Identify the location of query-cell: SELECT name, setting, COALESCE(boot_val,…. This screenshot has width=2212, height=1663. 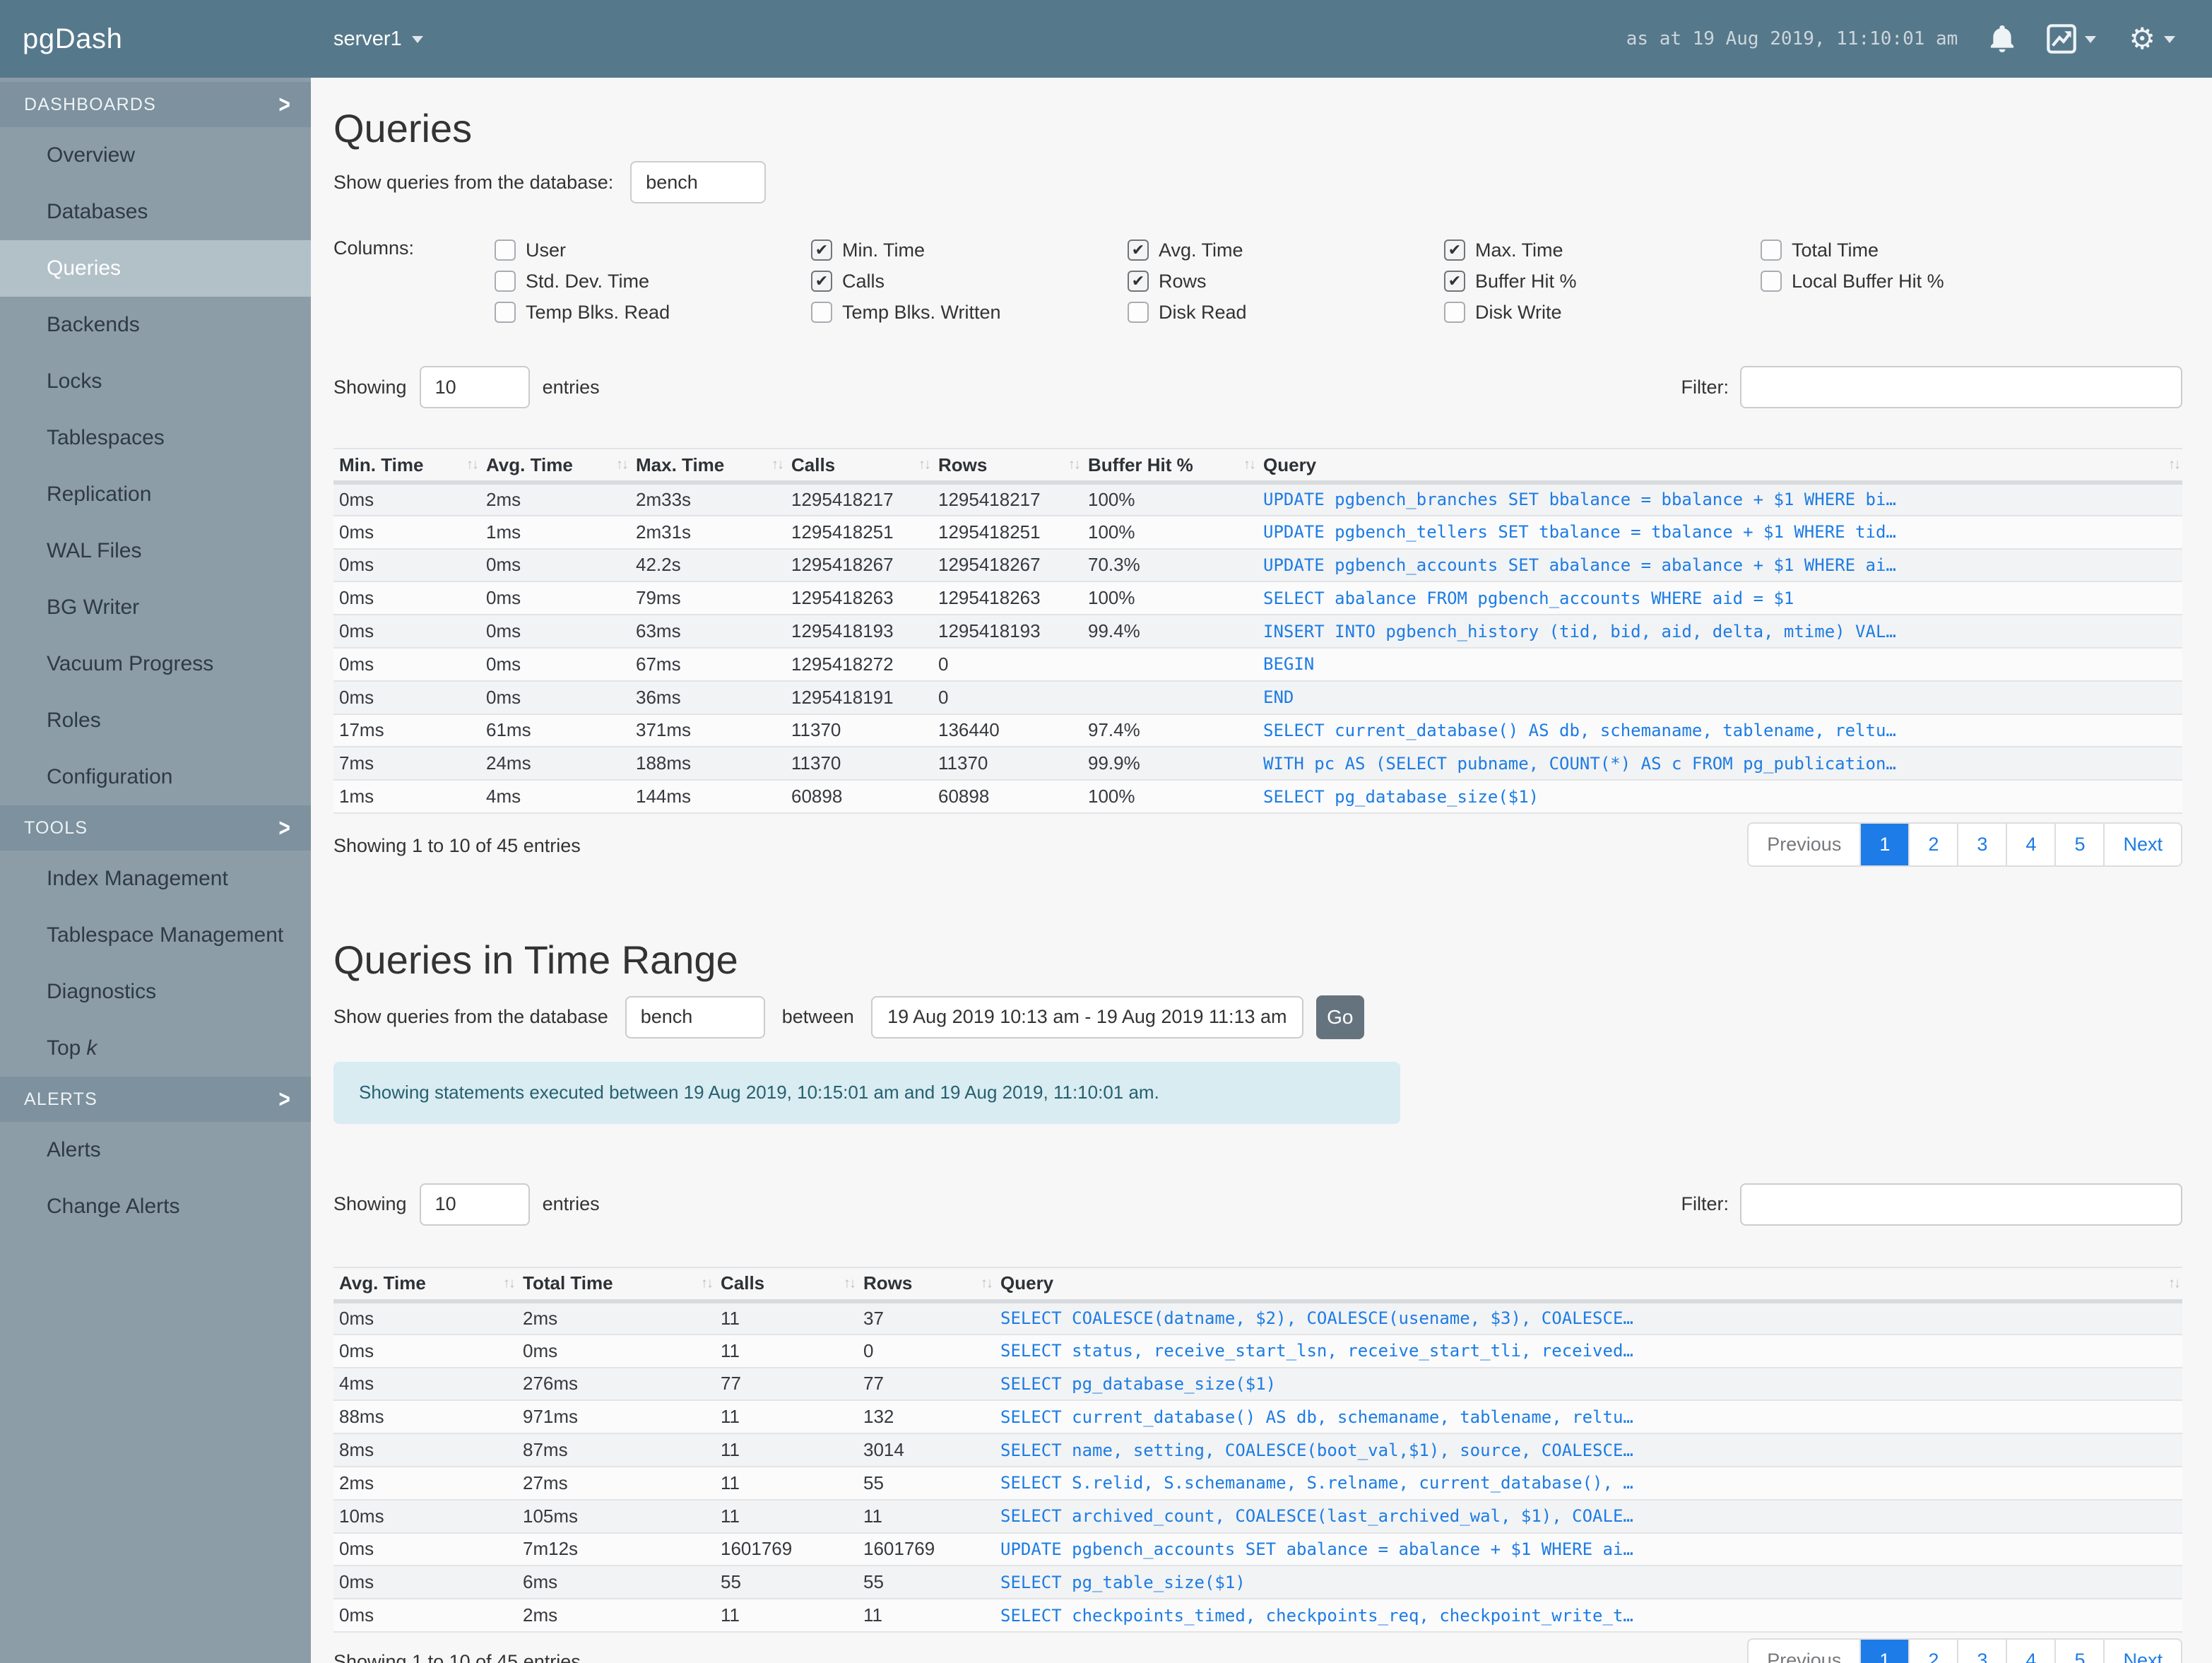
(1588, 1450).